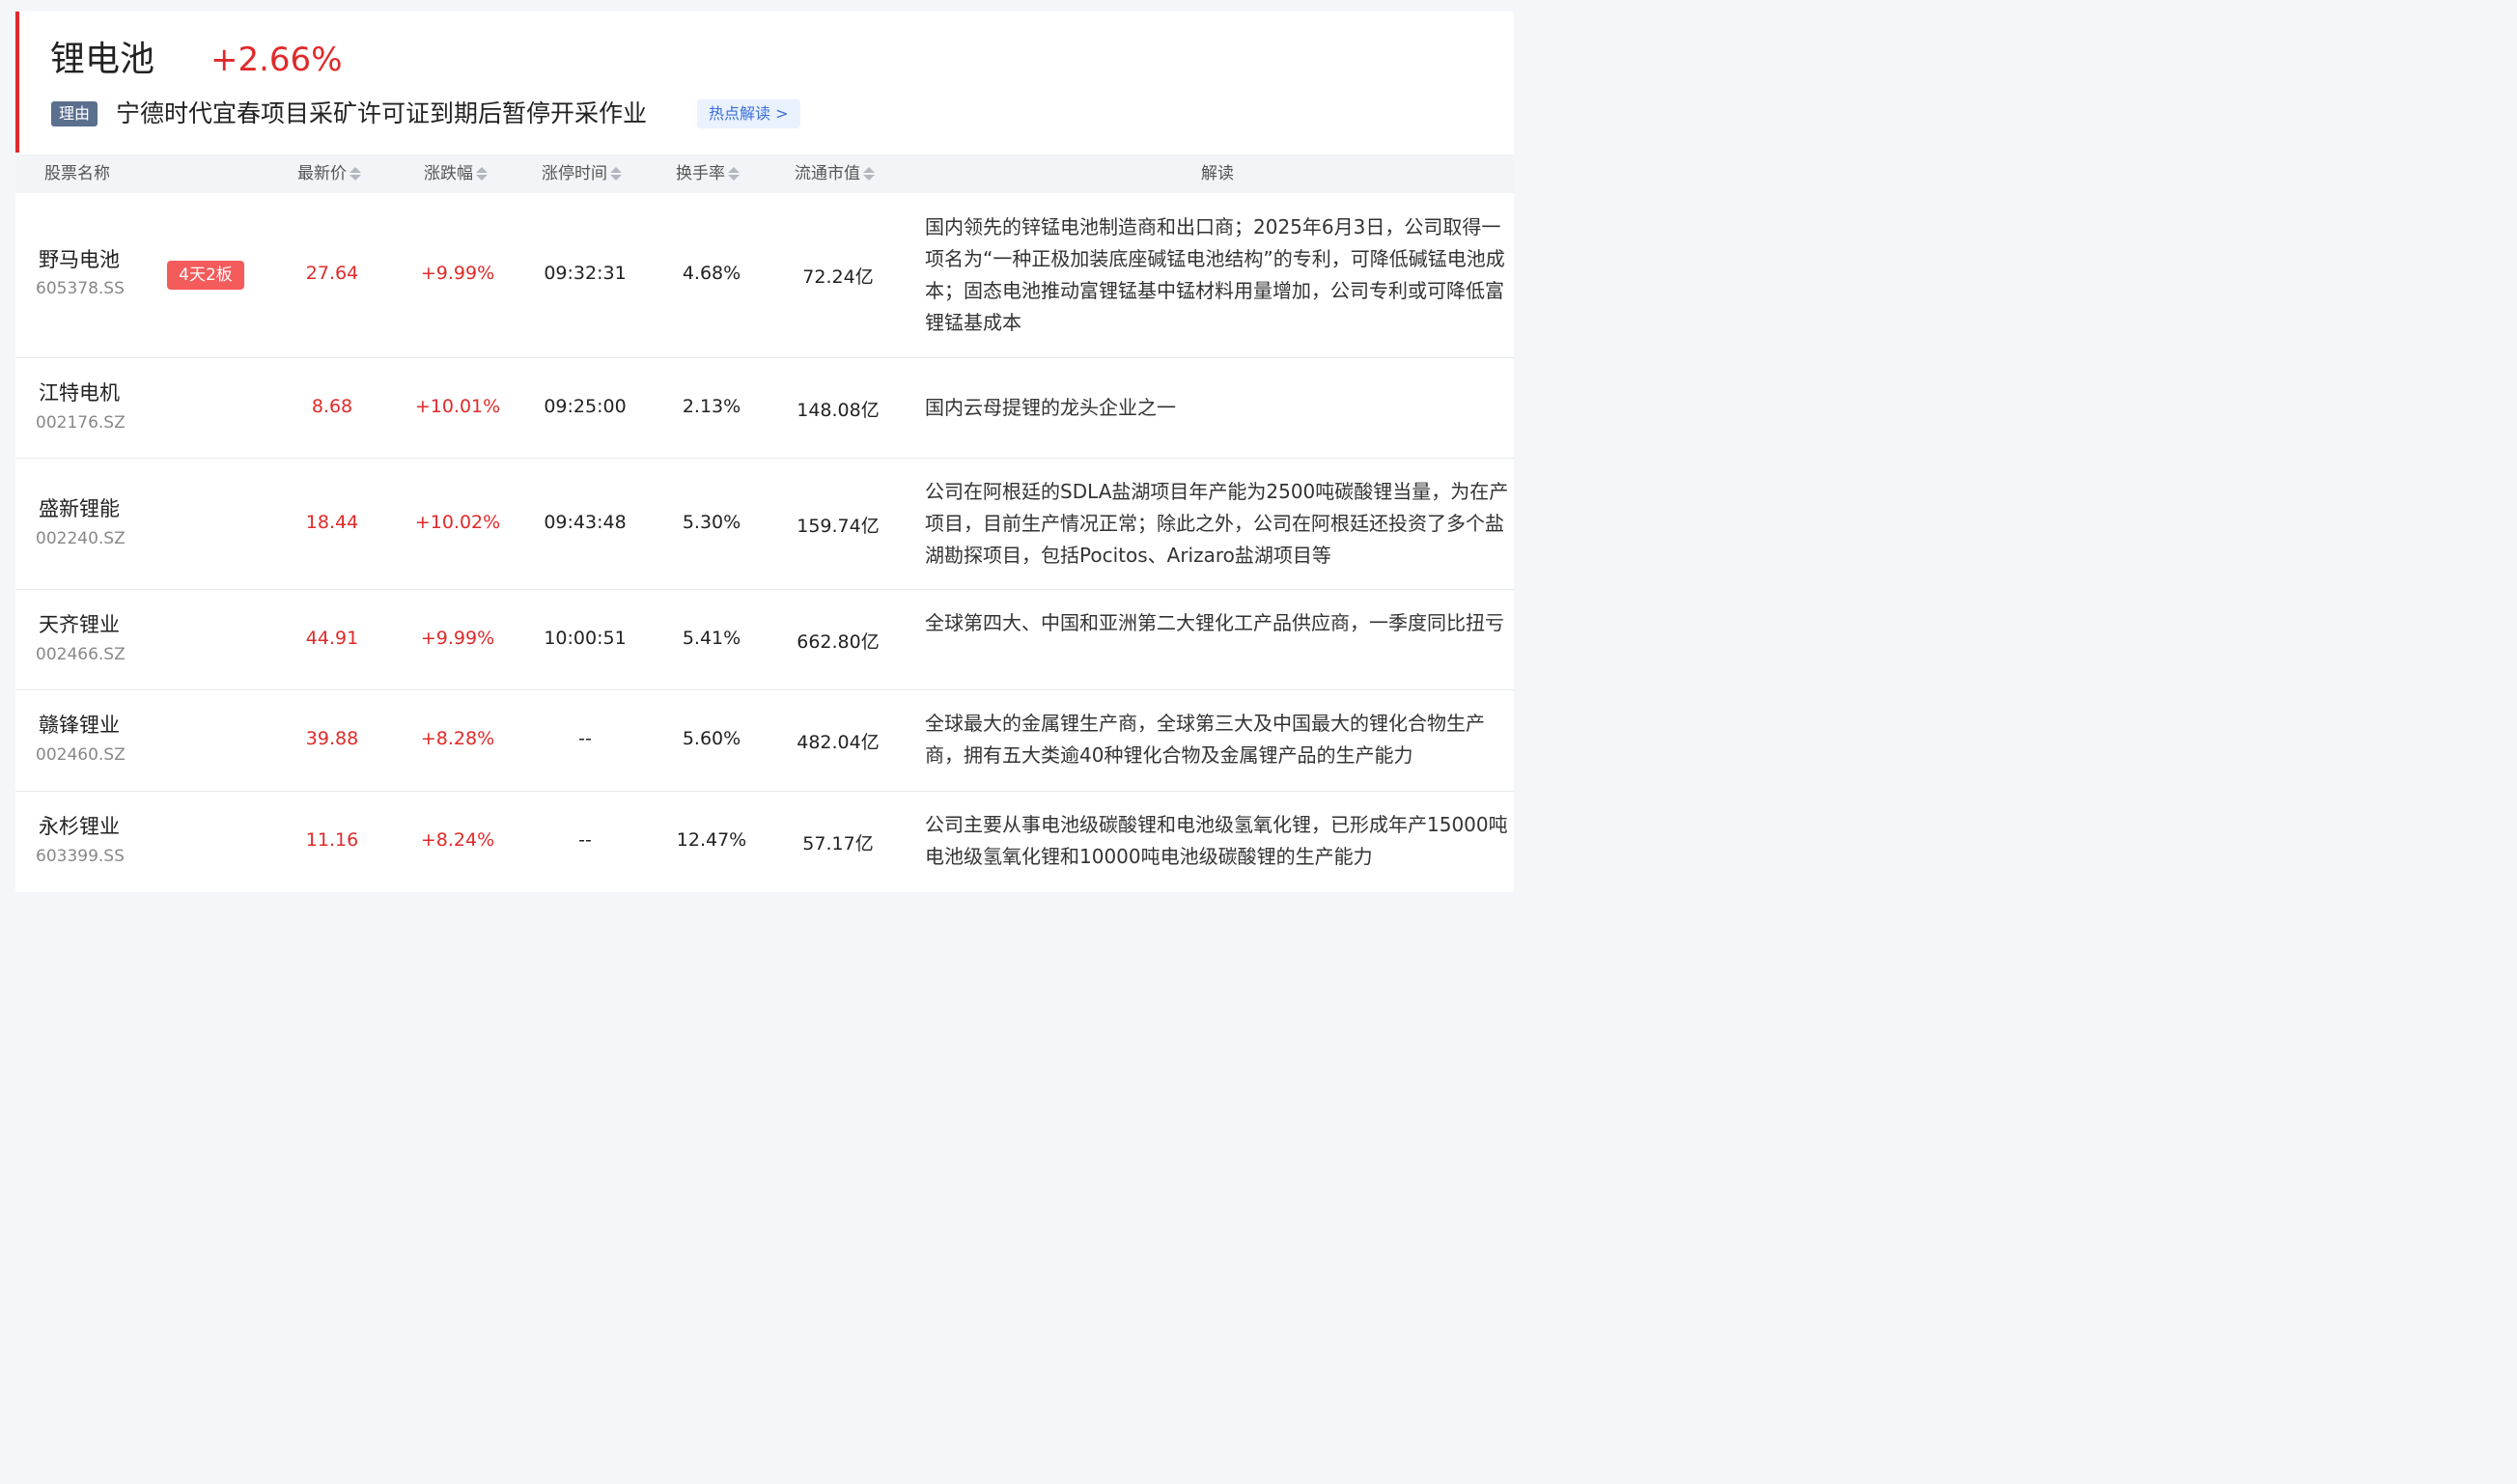 Image resolution: width=2517 pixels, height=1484 pixels. What do you see at coordinates (332, 638) in the screenshot?
I see `latest-price: 44.91` at bounding box center [332, 638].